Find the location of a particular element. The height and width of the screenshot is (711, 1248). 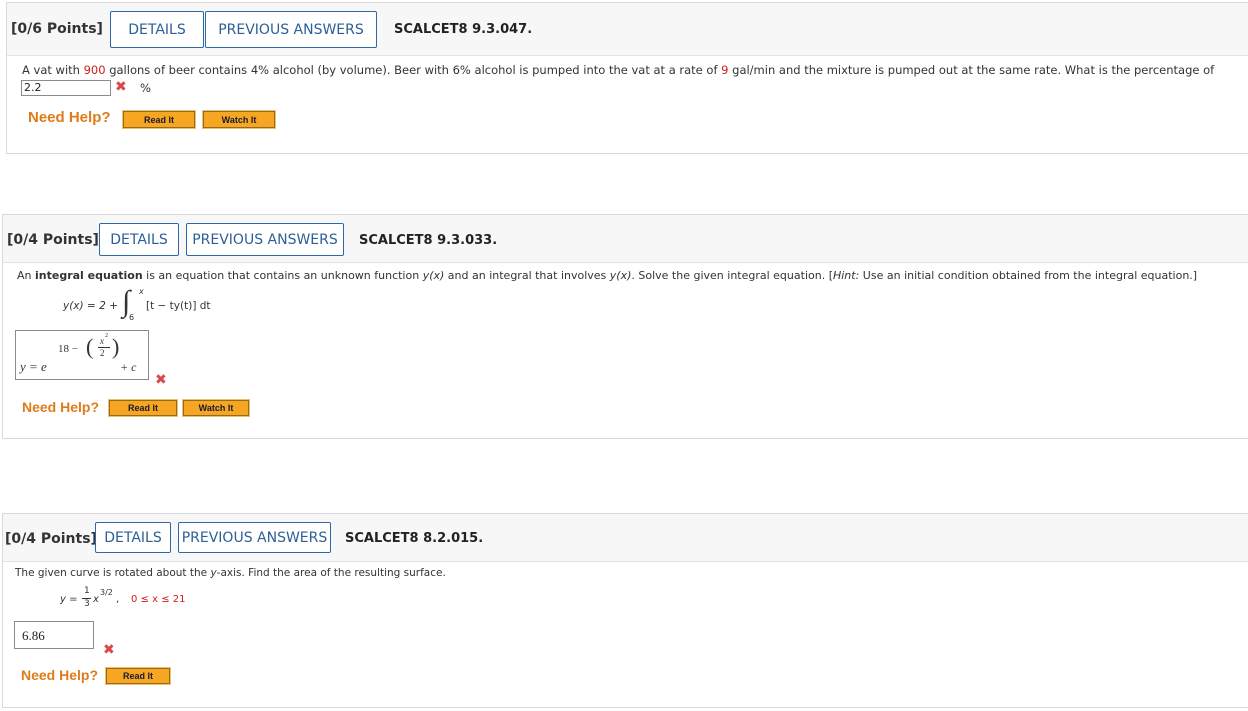

fraction-numerator-power: 2 is located at coordinates (106, 336).